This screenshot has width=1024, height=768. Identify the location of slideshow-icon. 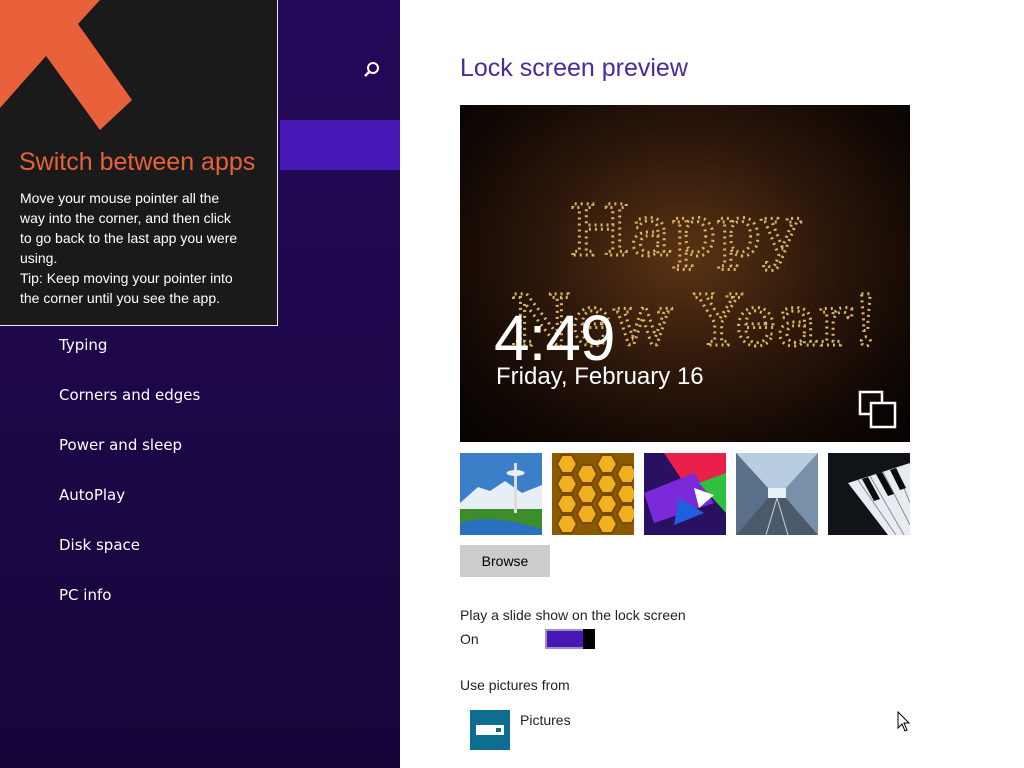
(877, 409).